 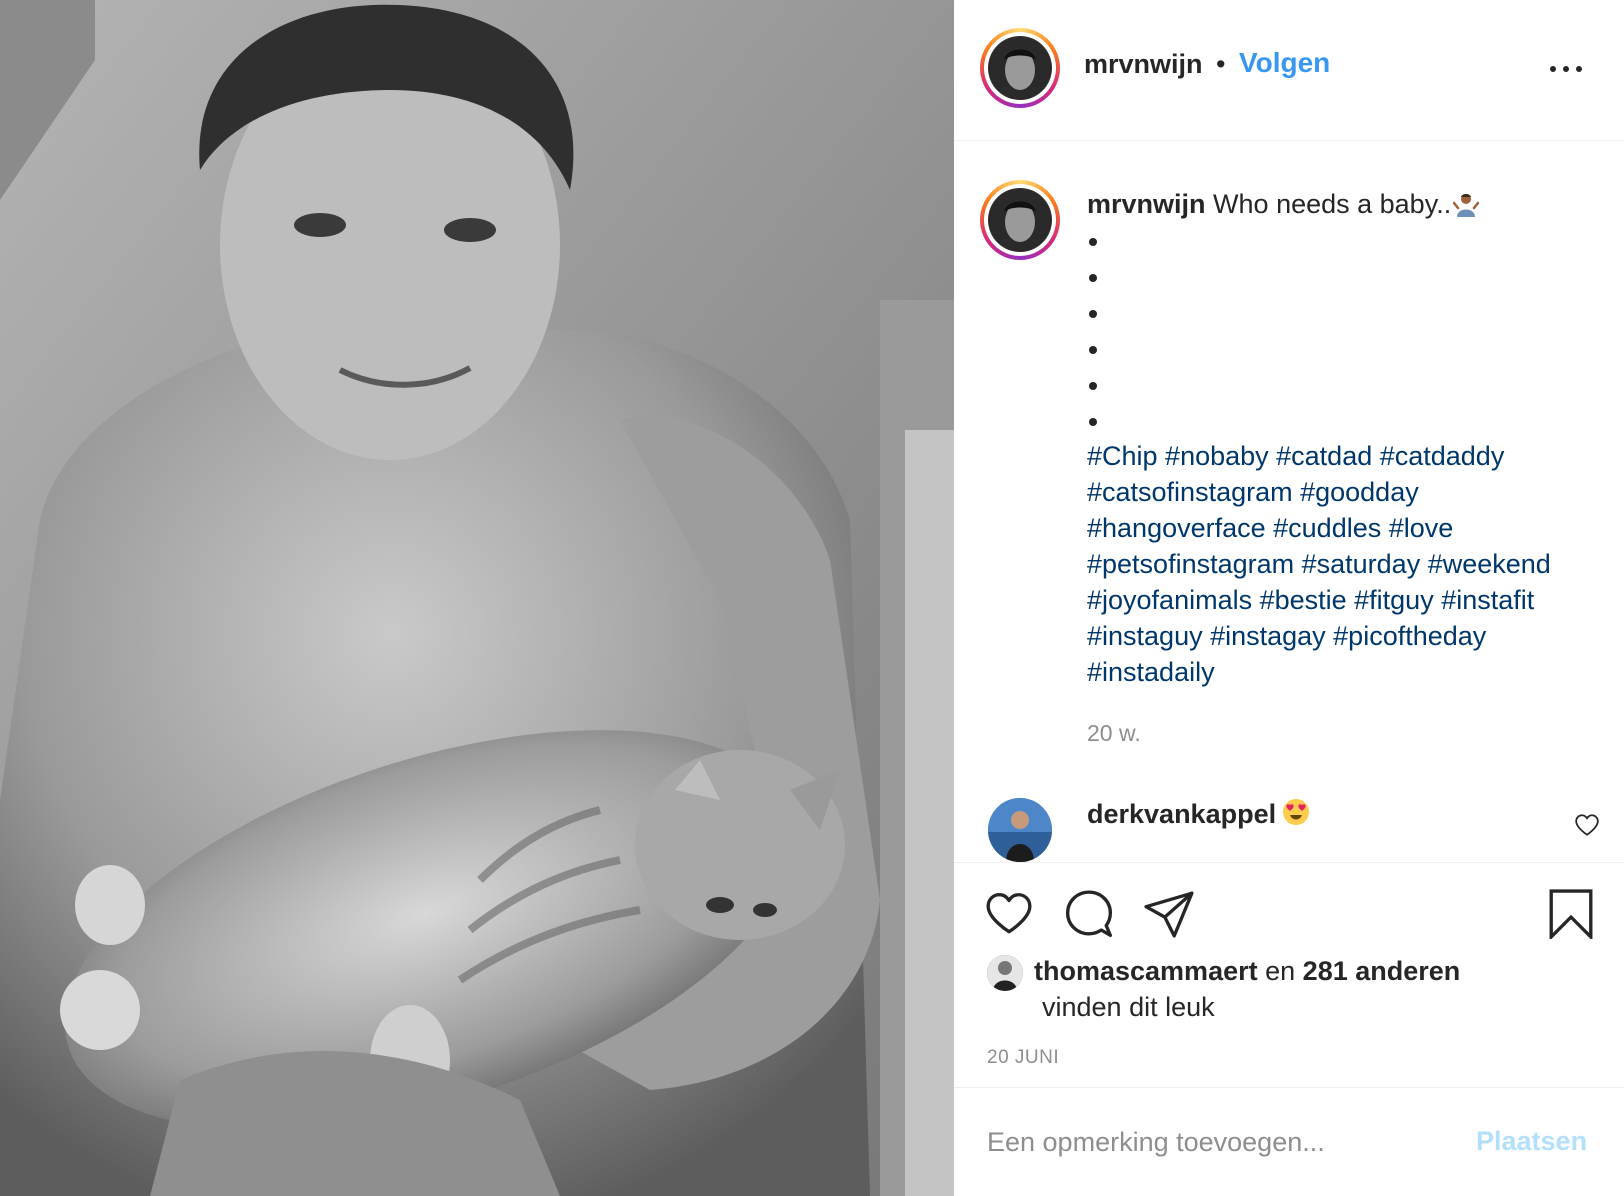 I want to click on person-shrugging-emoji-icon, so click(x=1466, y=205).